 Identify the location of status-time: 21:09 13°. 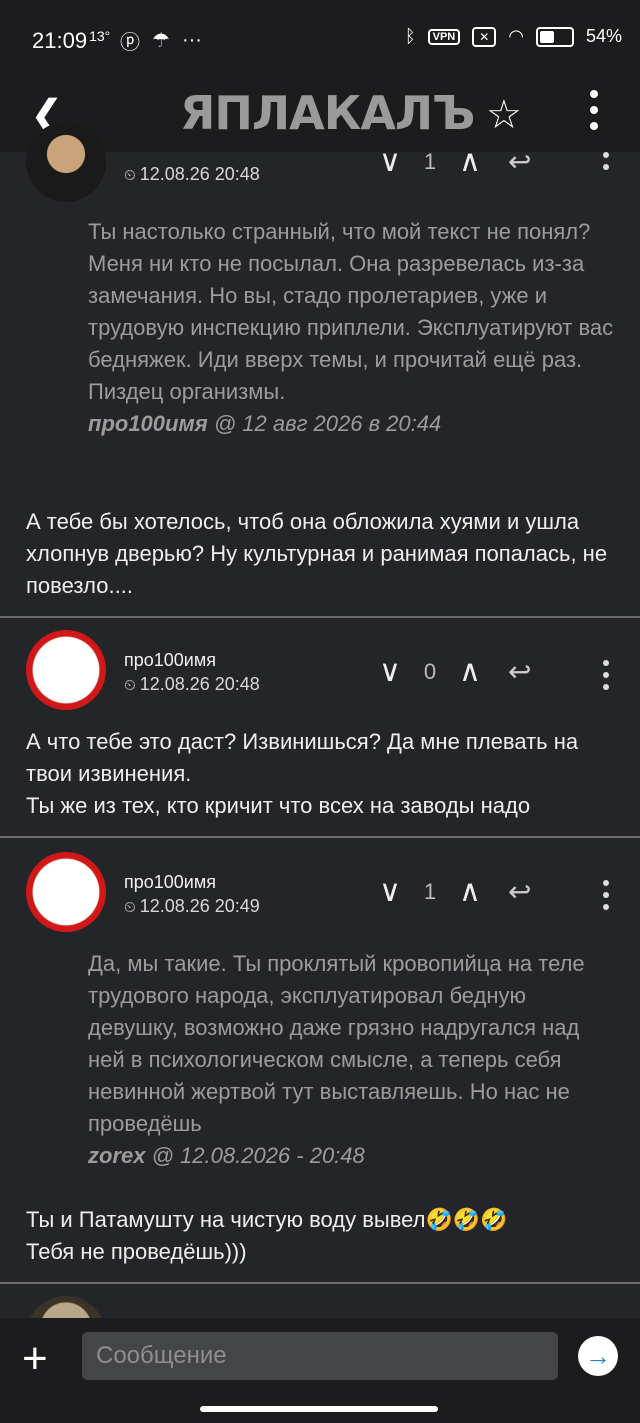
(71, 40).